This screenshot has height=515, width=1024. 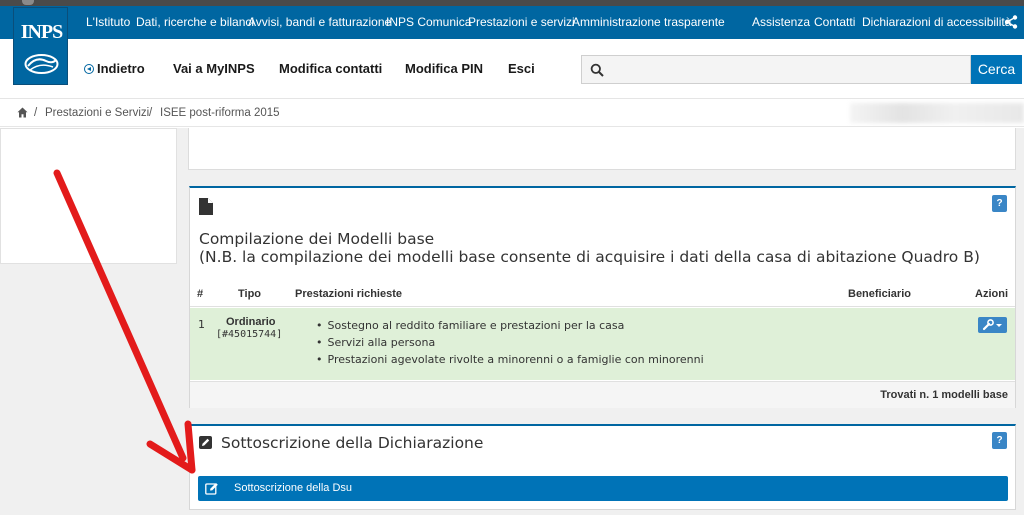 What do you see at coordinates (97, 113) in the screenshot?
I see `breadcrumb-item-prestazioni: Prestazioni e Servizi` at bounding box center [97, 113].